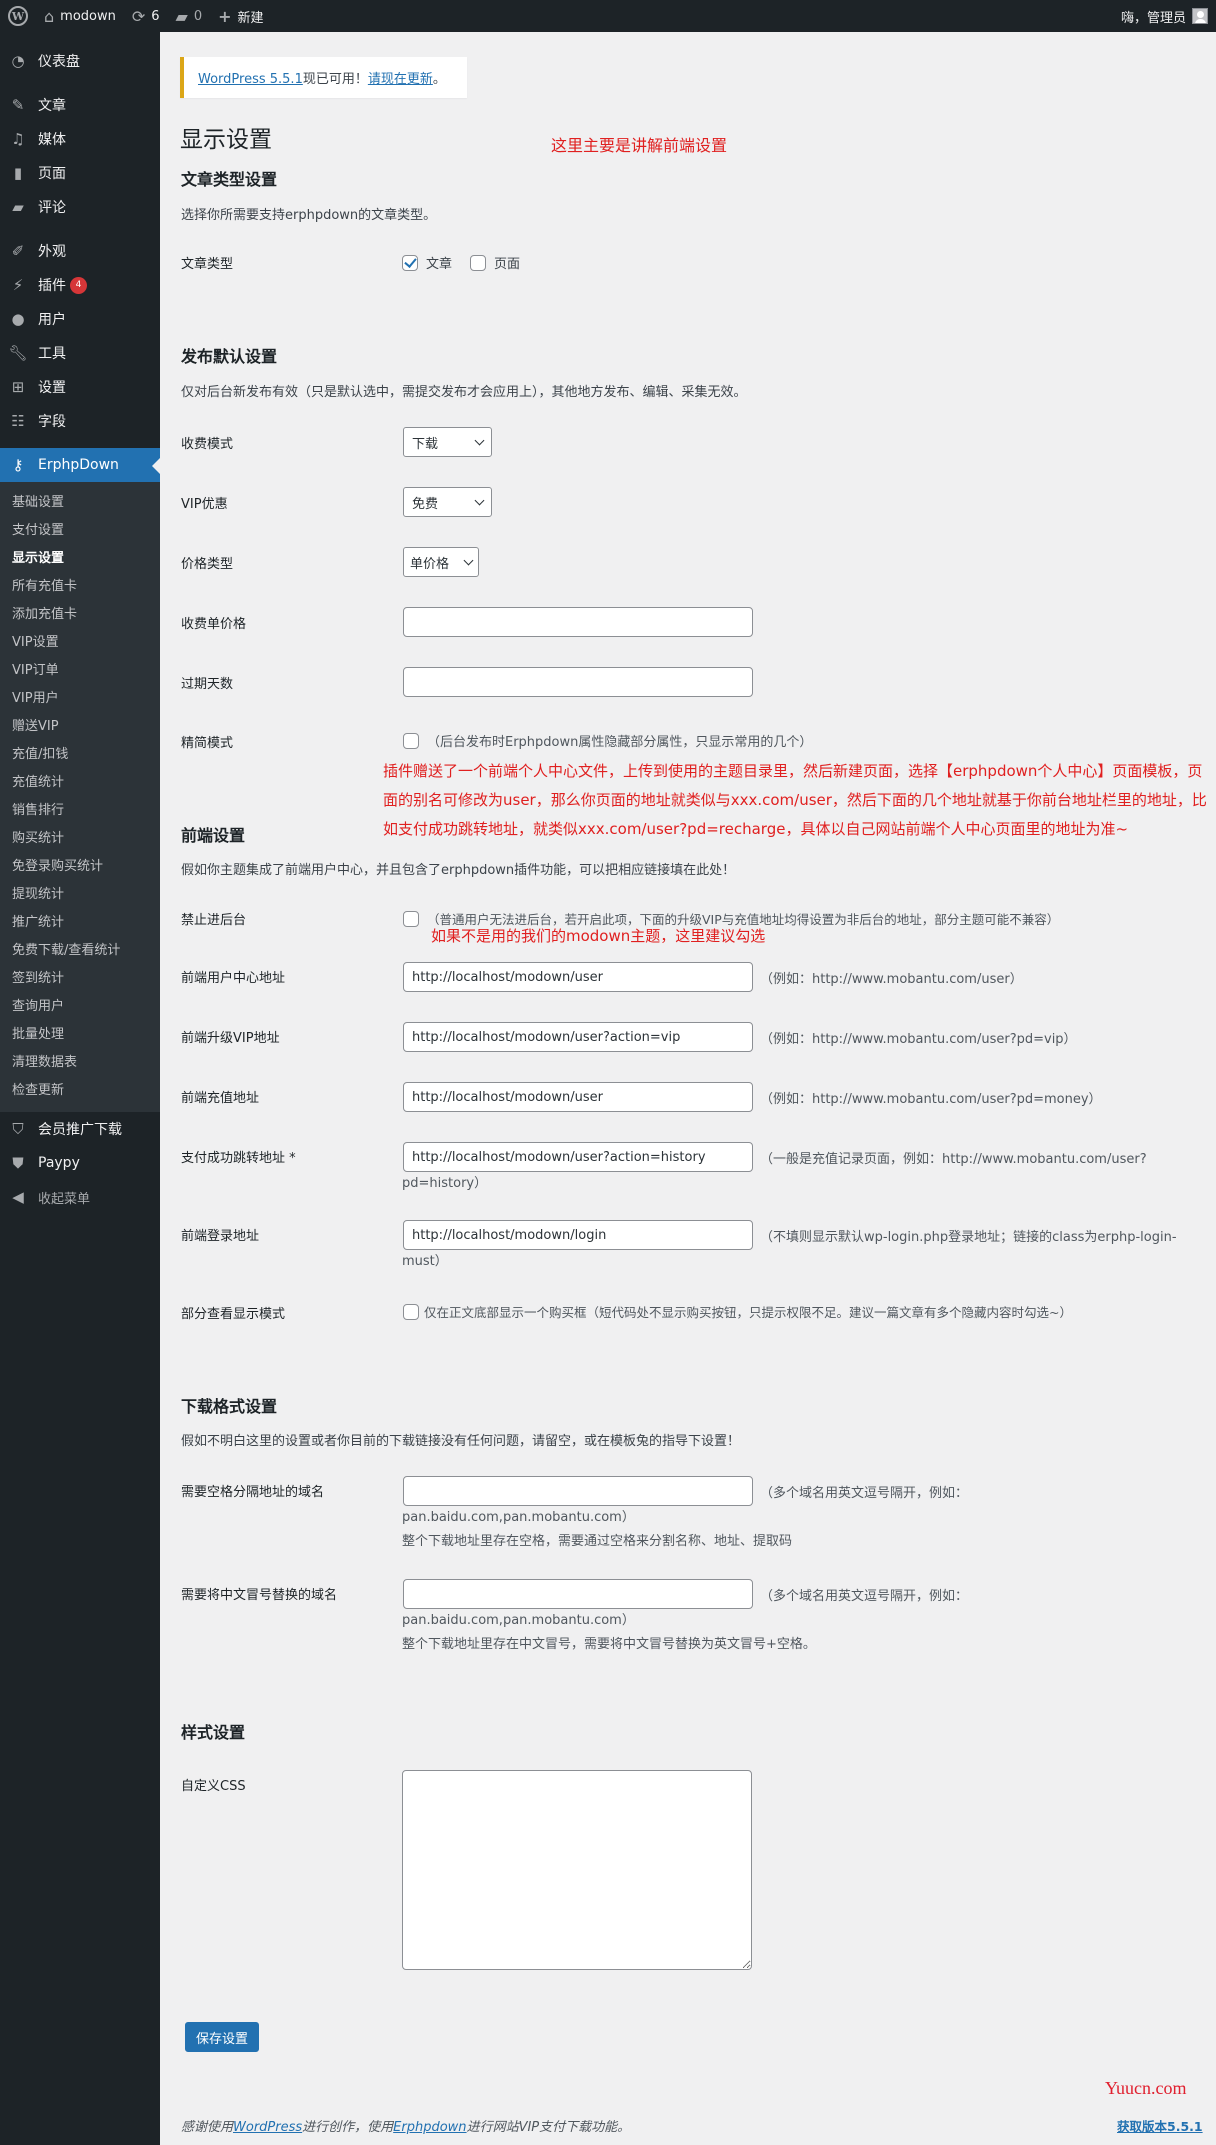 The image size is (1216, 2145). What do you see at coordinates (577, 1870) in the screenshot?
I see `custom-css-textarea` at bounding box center [577, 1870].